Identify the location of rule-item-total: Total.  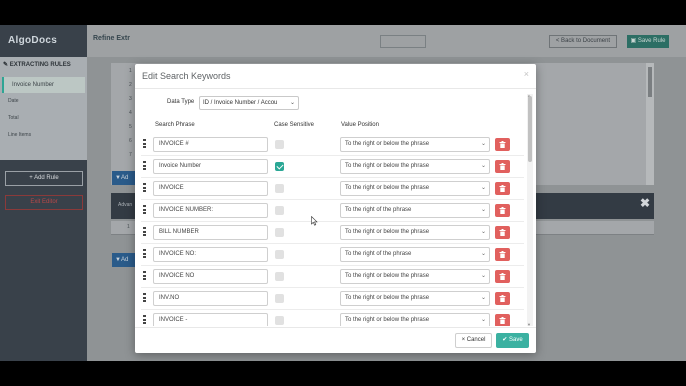
(43, 118).